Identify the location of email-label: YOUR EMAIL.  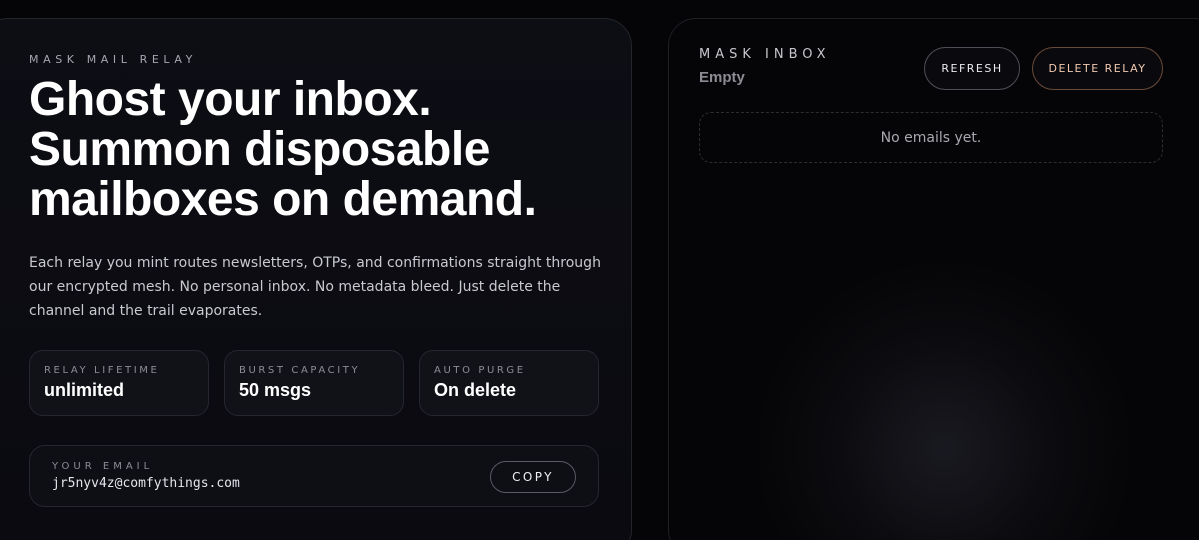
(103, 466).